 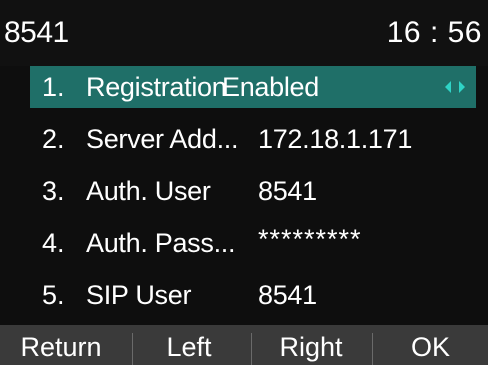 What do you see at coordinates (335, 139) in the screenshot?
I see `menu-item-value: 172.18.1.171` at bounding box center [335, 139].